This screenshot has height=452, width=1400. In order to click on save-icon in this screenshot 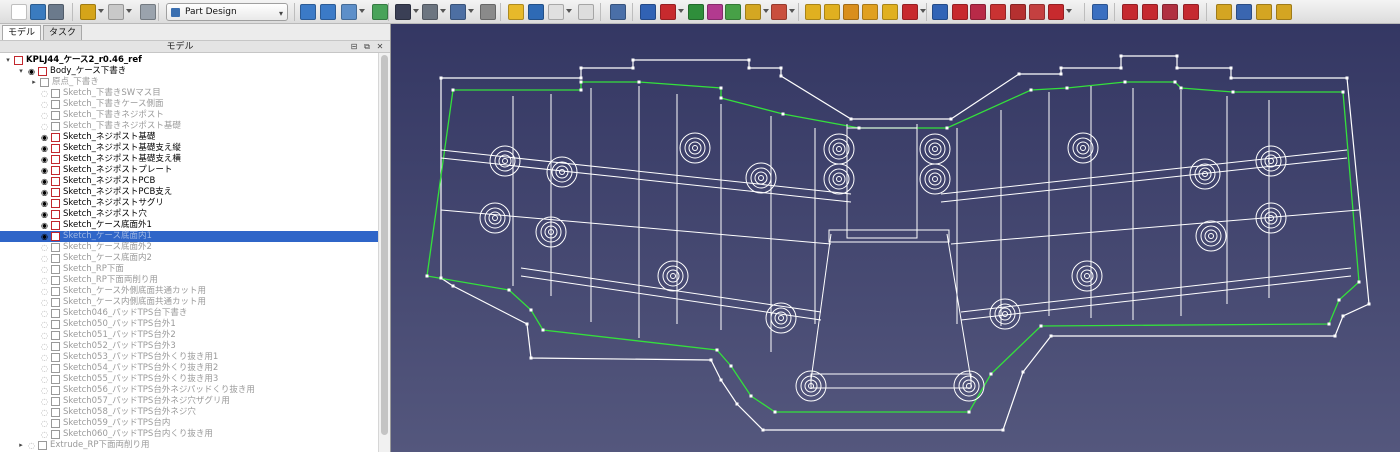, I will do `click(56, 12)`.